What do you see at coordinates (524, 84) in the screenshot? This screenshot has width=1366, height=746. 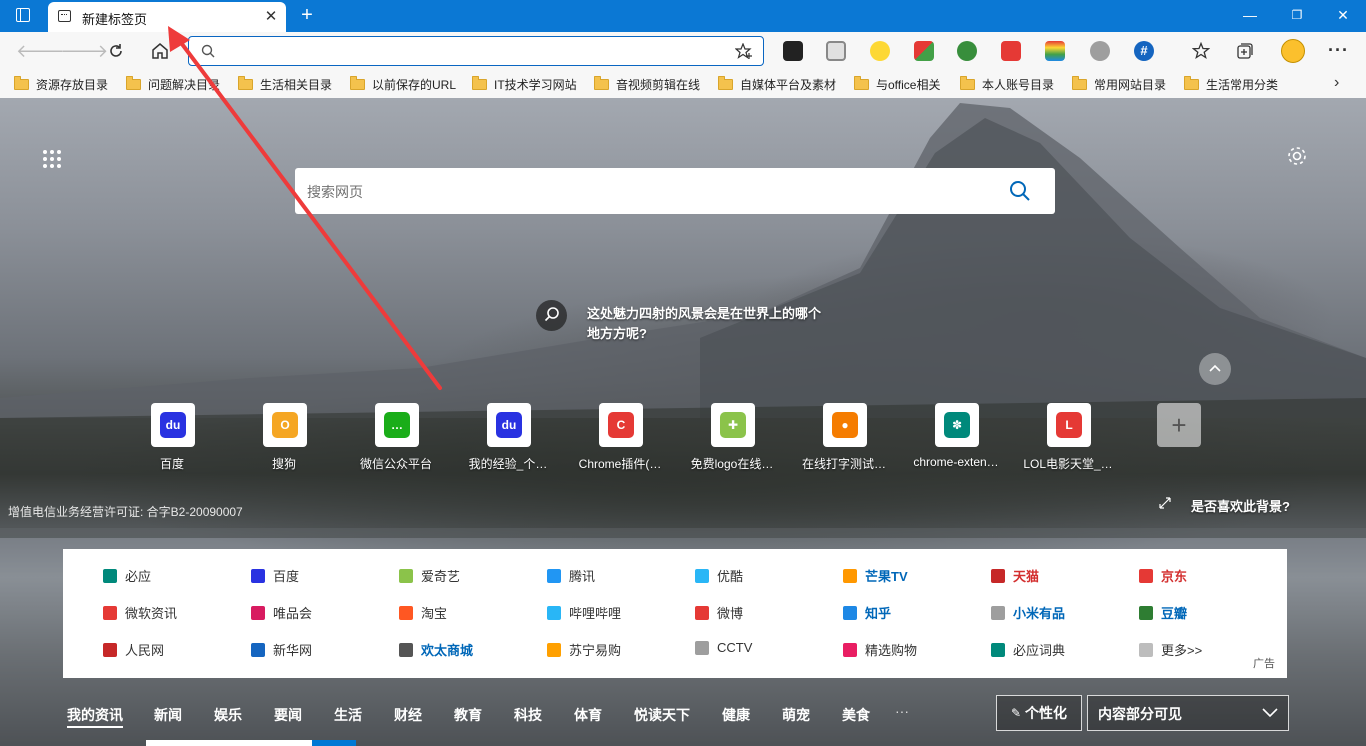 I see `bookmark-folder: IT技术学习网站` at bounding box center [524, 84].